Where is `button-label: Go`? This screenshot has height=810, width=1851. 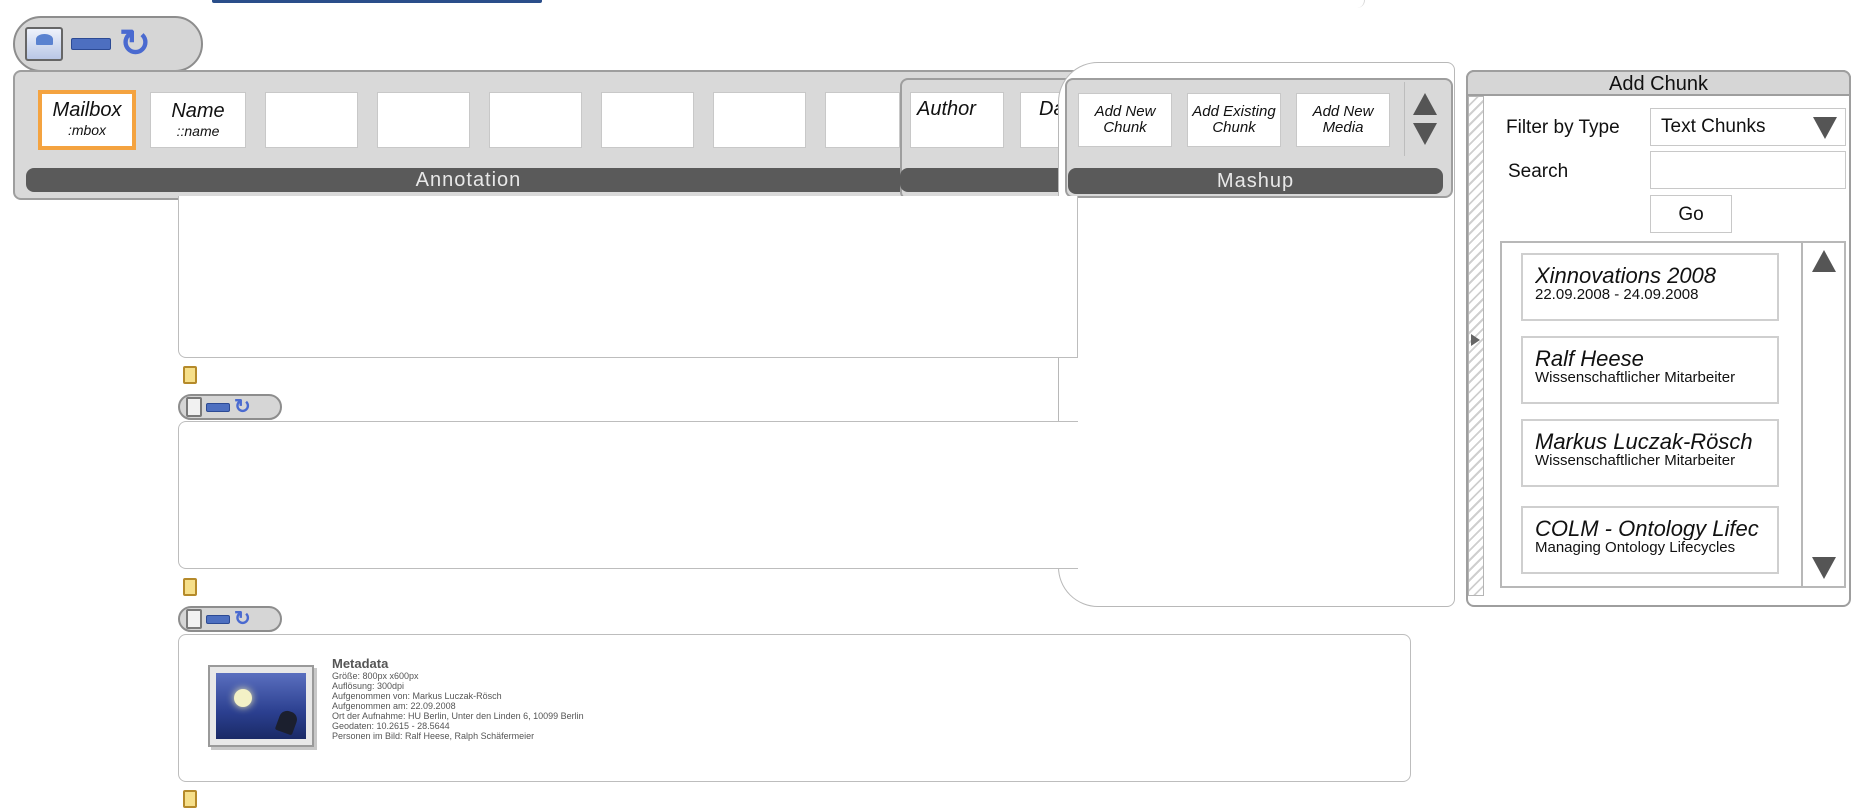
button-label: Go is located at coordinates (1691, 214).